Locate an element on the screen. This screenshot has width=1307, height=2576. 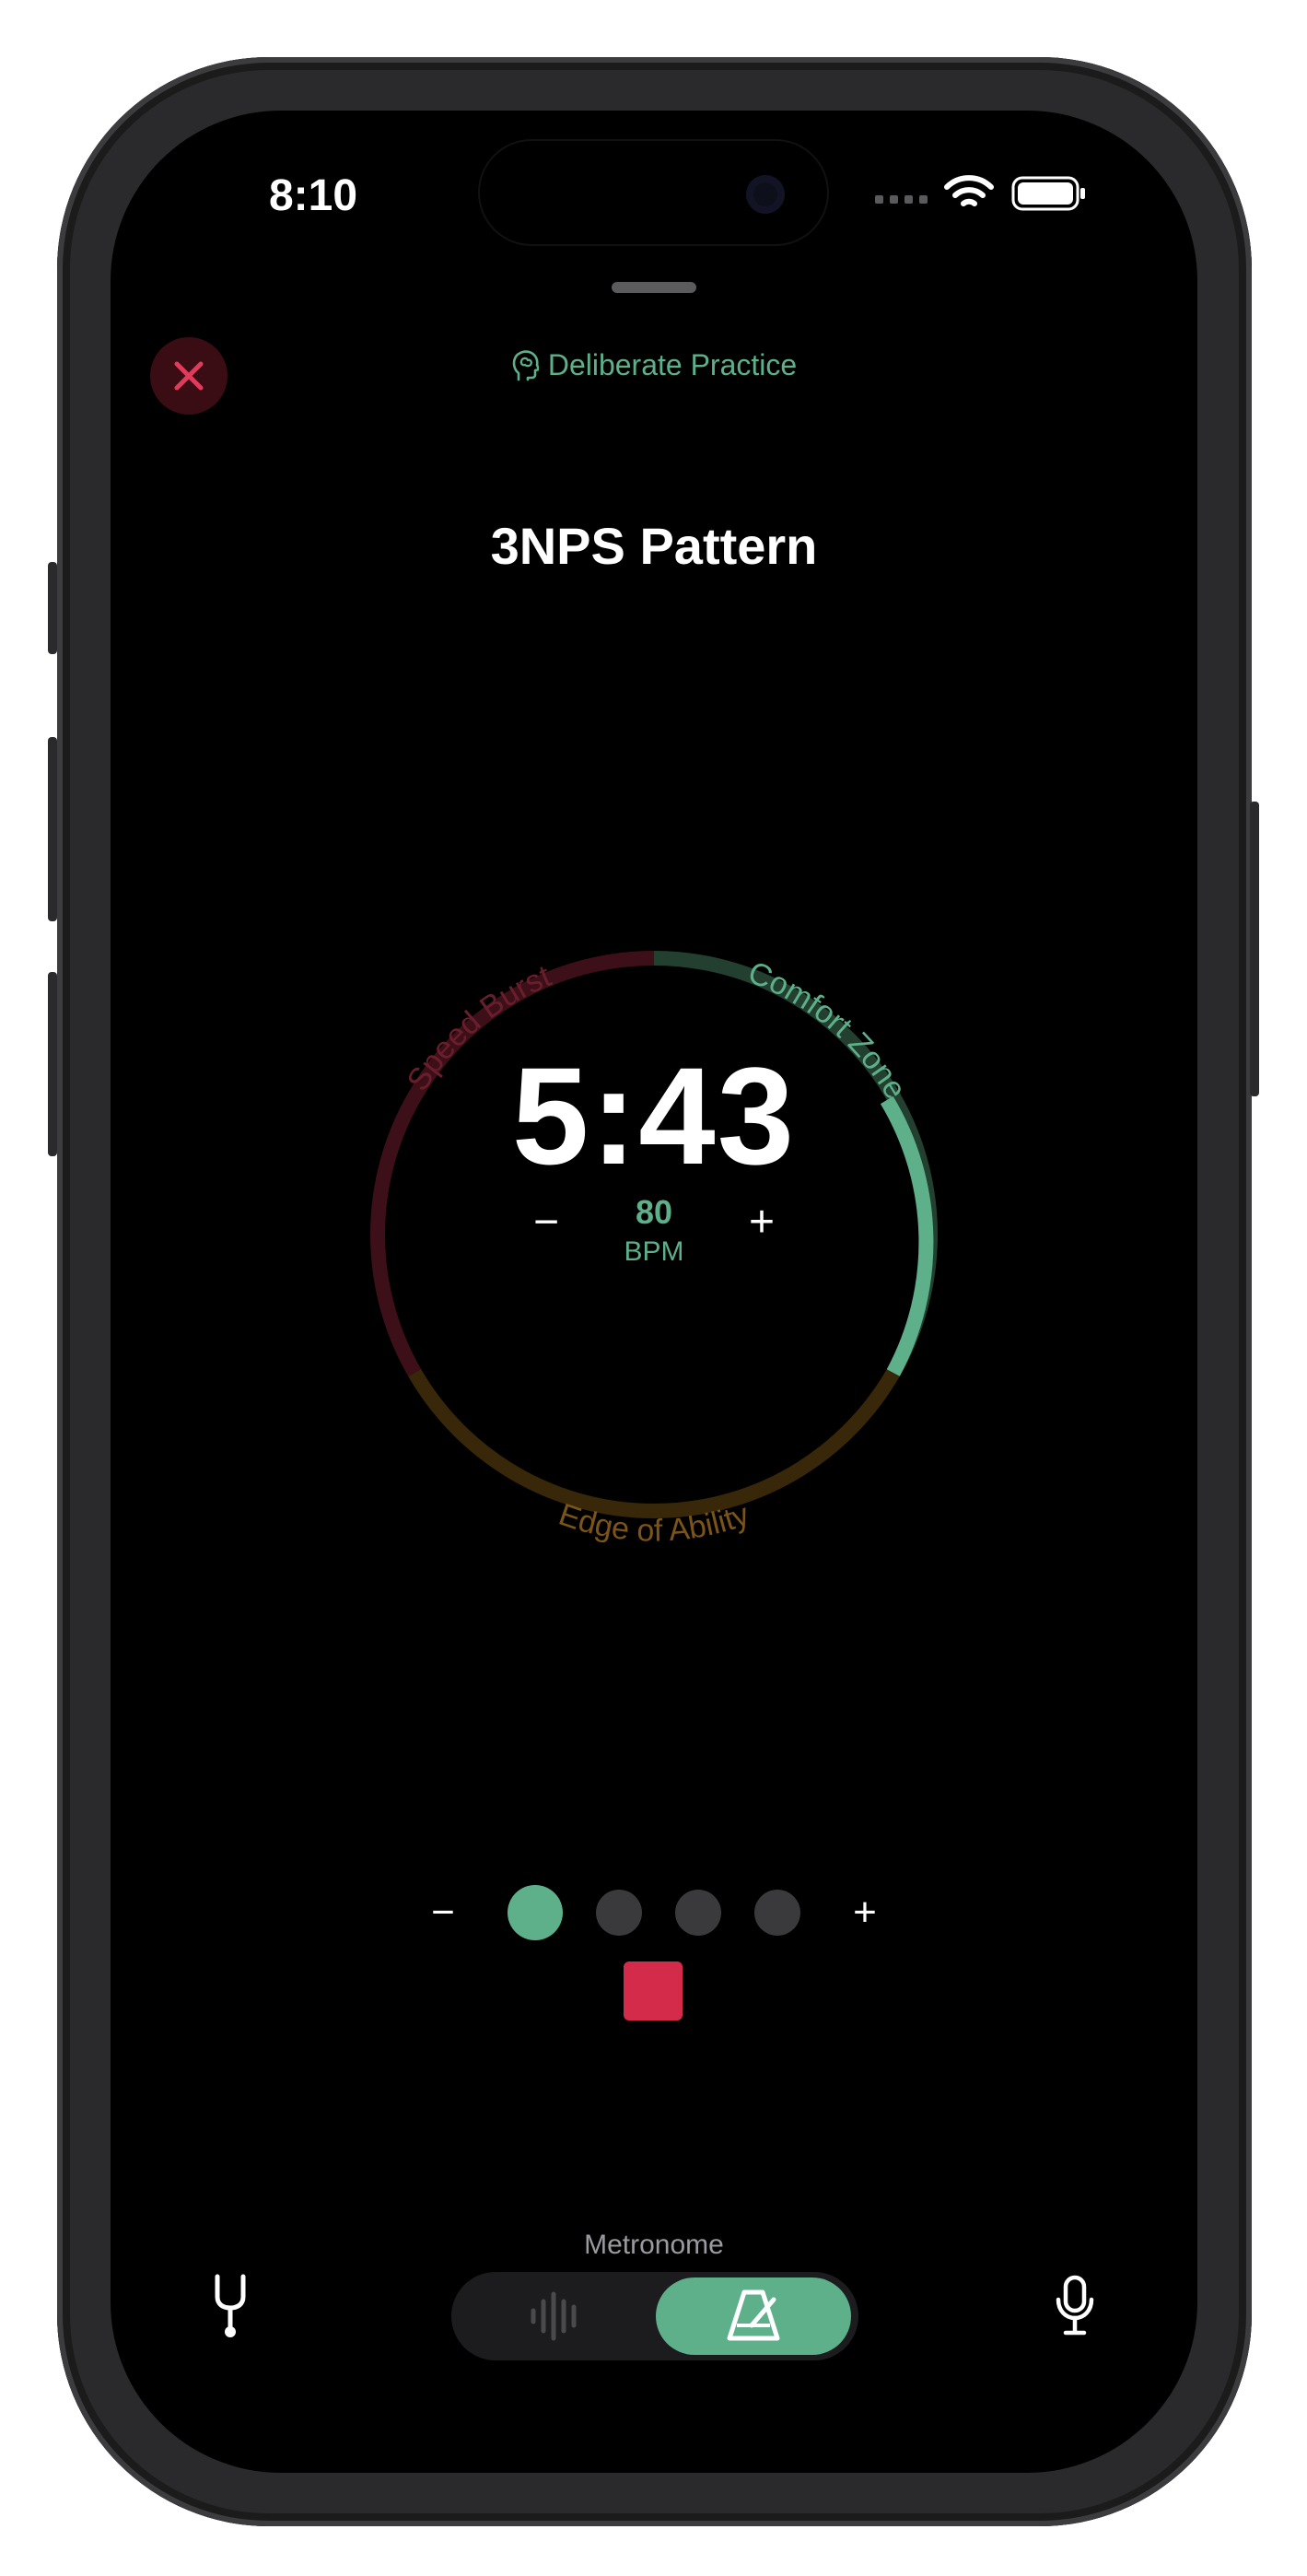
action-button is located at coordinates (53, 608).